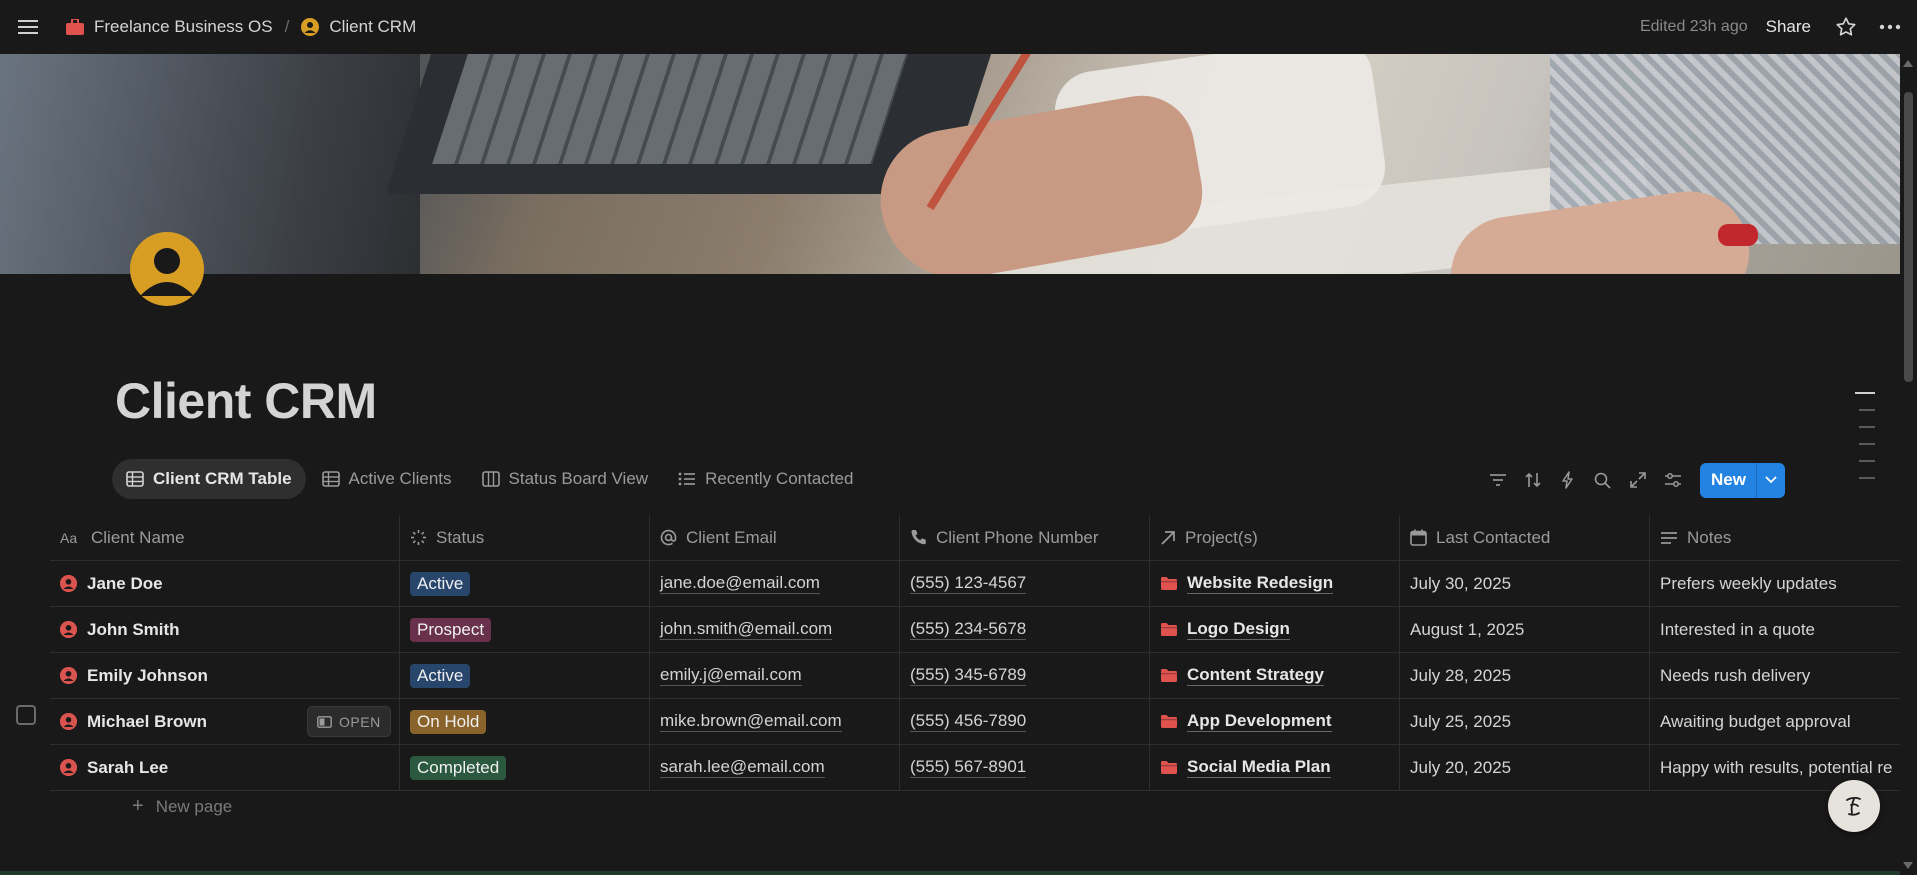 The height and width of the screenshot is (875, 1917). Describe the element at coordinates (525, 629) in the screenshot. I see `status-cell: Prospect` at that location.